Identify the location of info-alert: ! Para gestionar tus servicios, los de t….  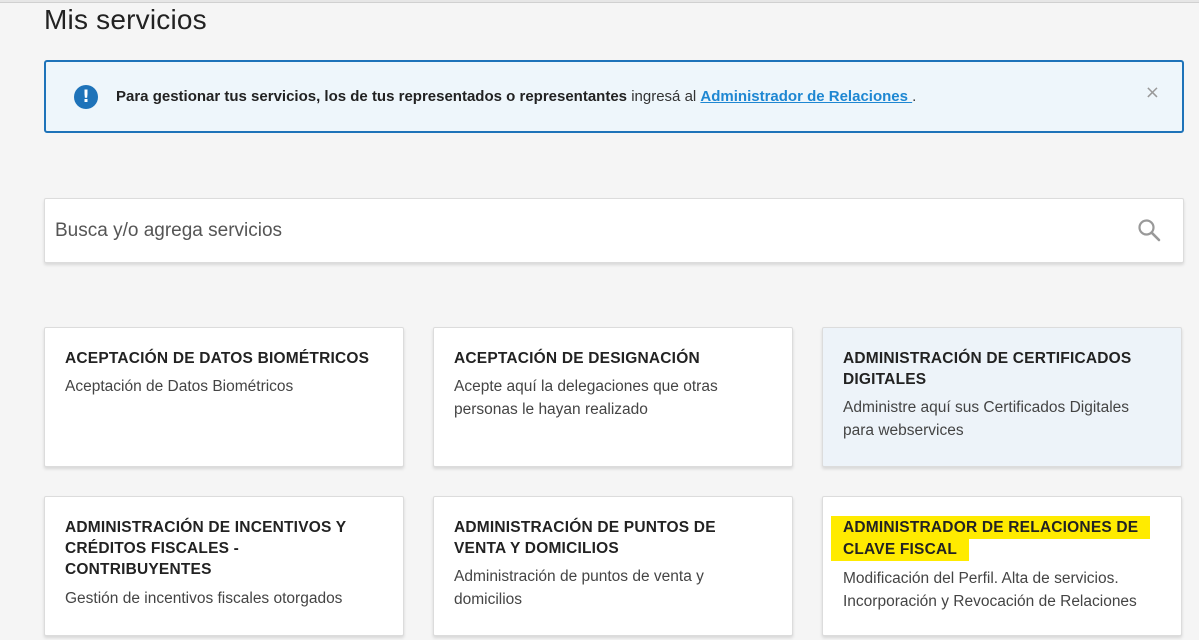
(614, 96).